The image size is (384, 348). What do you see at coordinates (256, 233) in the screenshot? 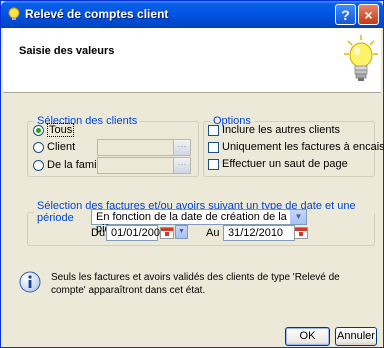
I see `to-date-value: 31/12/2010` at bounding box center [256, 233].